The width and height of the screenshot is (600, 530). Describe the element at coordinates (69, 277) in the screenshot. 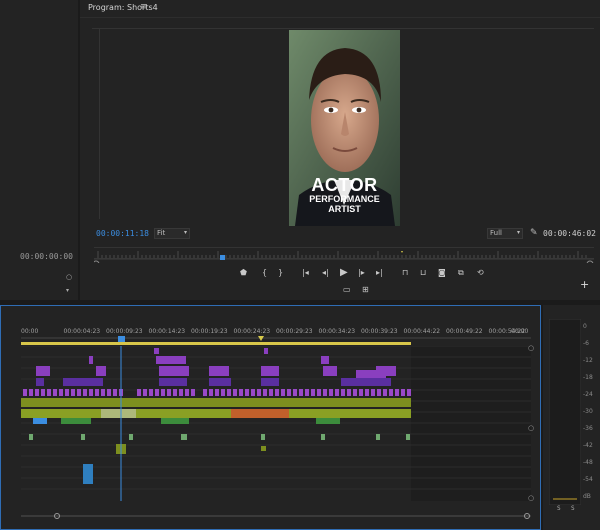

I see `settings-circle-icon: ○` at that location.